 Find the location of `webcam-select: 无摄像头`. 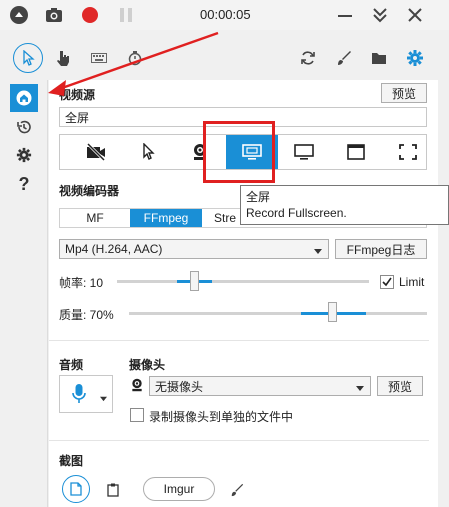

webcam-select: 无摄像头 is located at coordinates (260, 386).